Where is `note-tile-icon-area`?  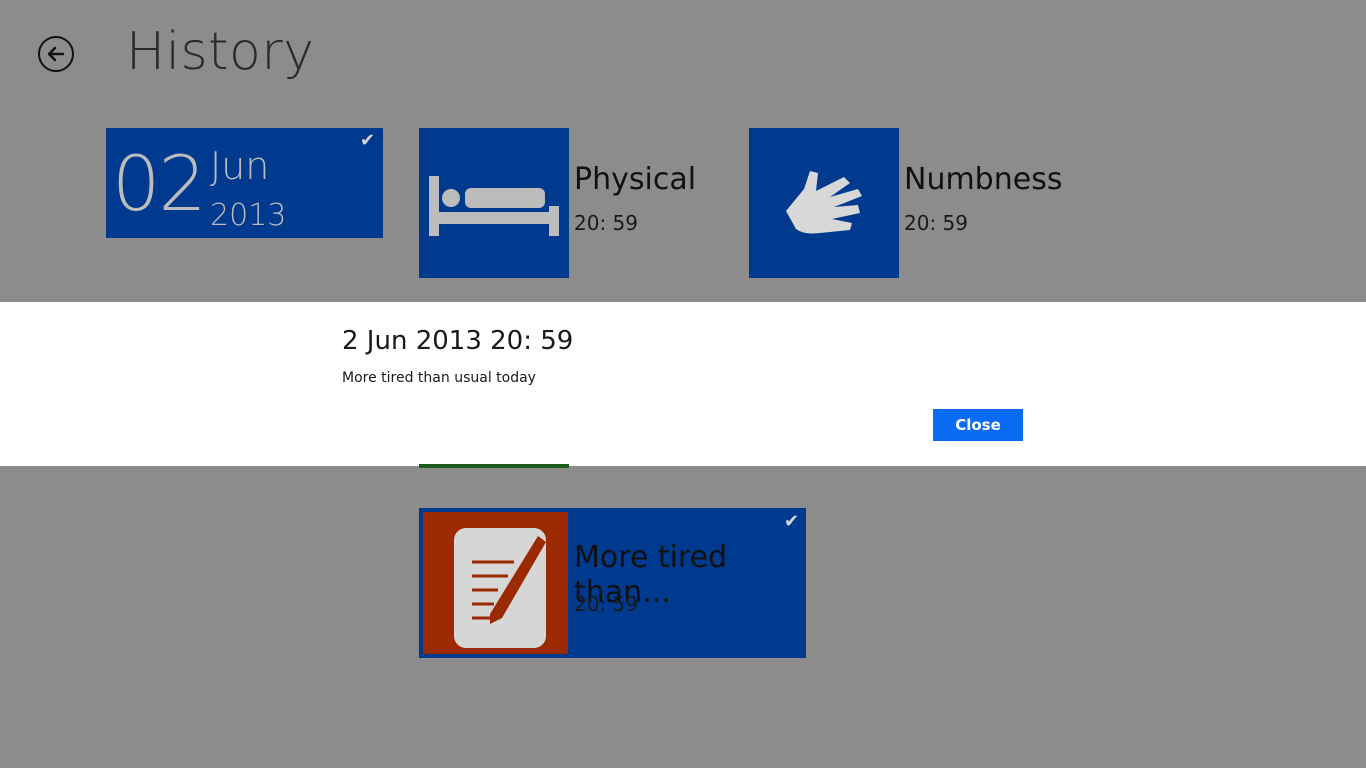
note-tile-icon-area is located at coordinates (495, 583).